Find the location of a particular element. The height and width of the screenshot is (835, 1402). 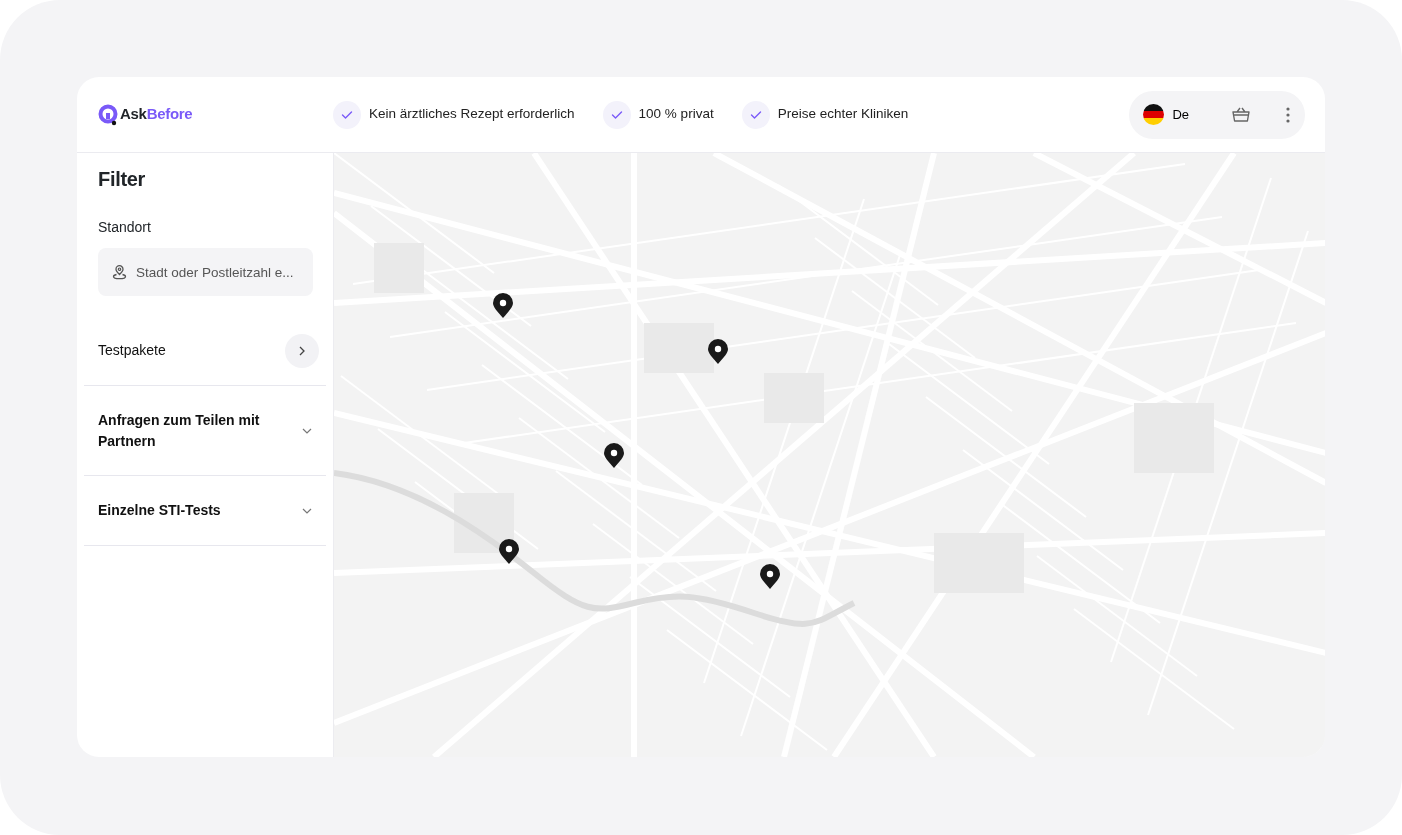

feature-text: Kein ärztliches Rezept erforderlich is located at coordinates (472, 114).